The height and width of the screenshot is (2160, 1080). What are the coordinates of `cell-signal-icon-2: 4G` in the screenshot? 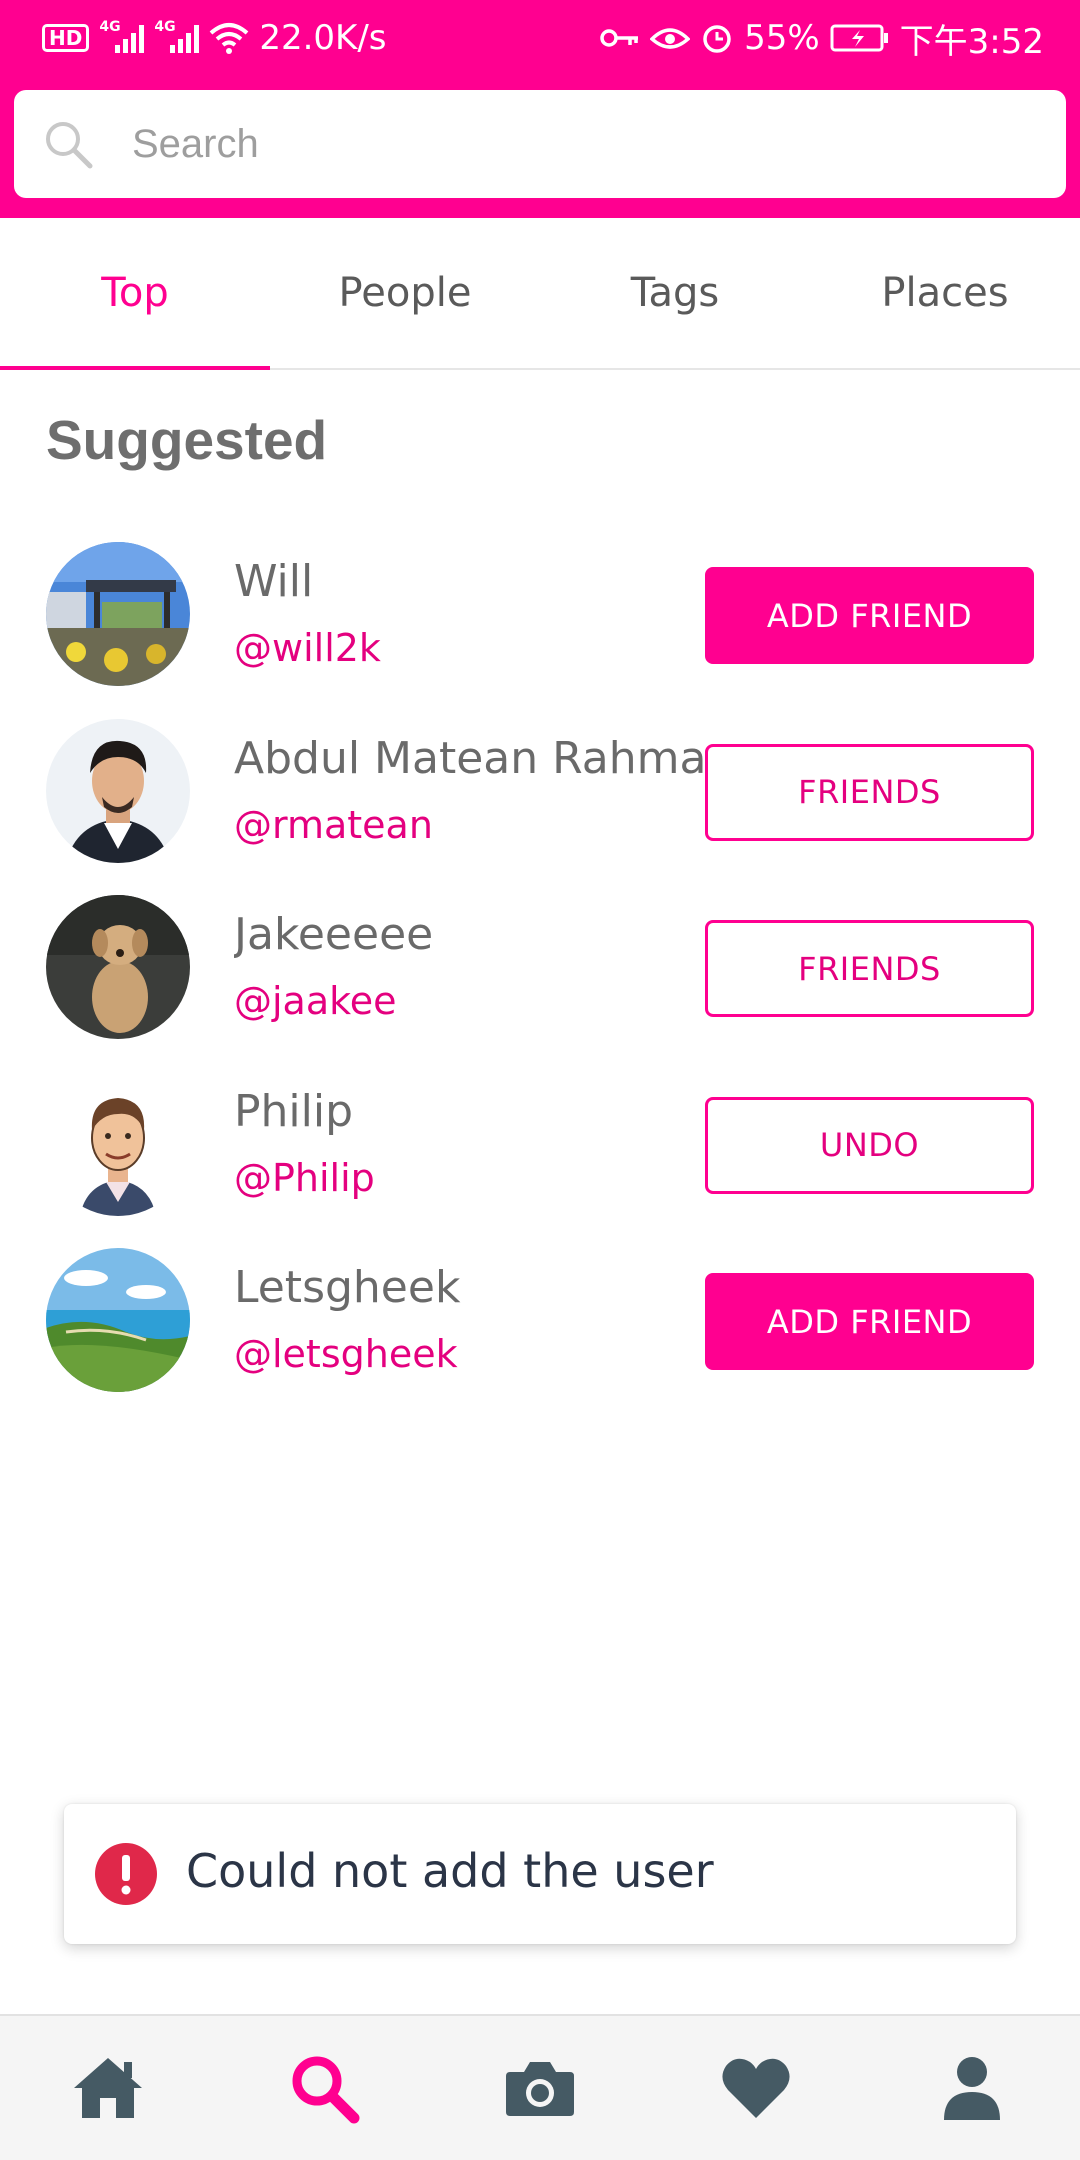 It's located at (177, 36).